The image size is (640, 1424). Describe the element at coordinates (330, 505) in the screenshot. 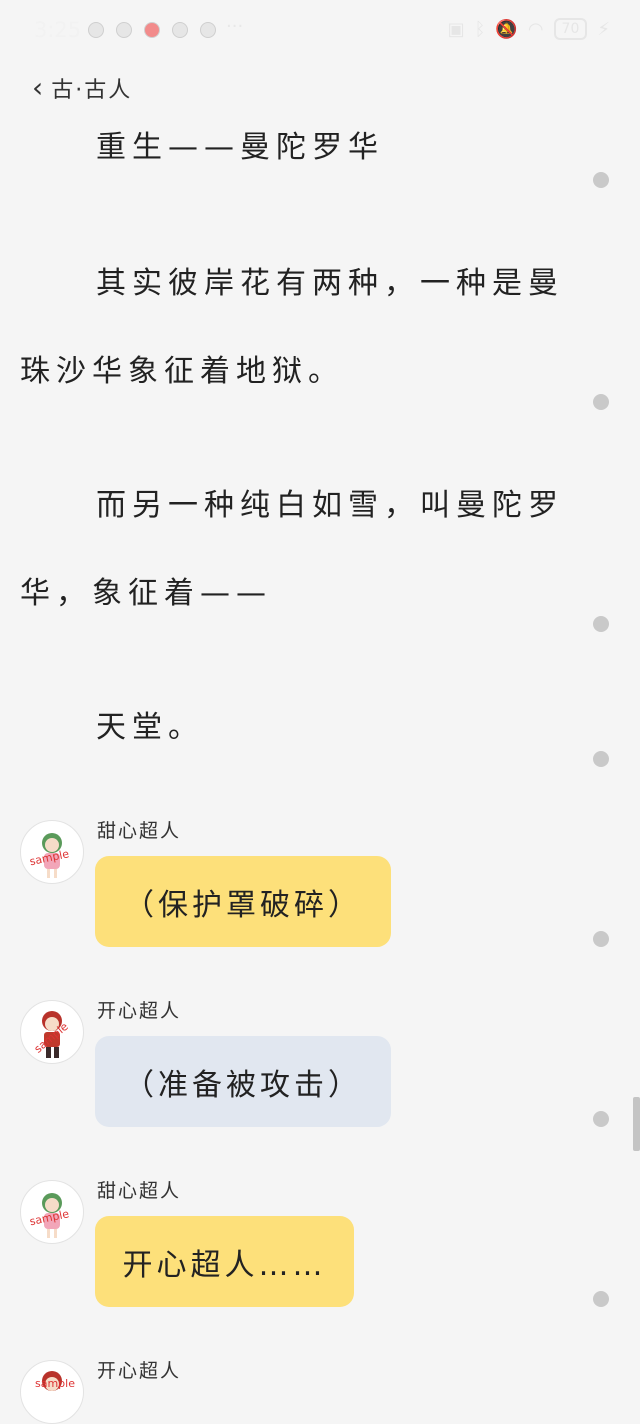

I see `story-line: 而另一种纯白如雪，叫曼陀罗` at that location.